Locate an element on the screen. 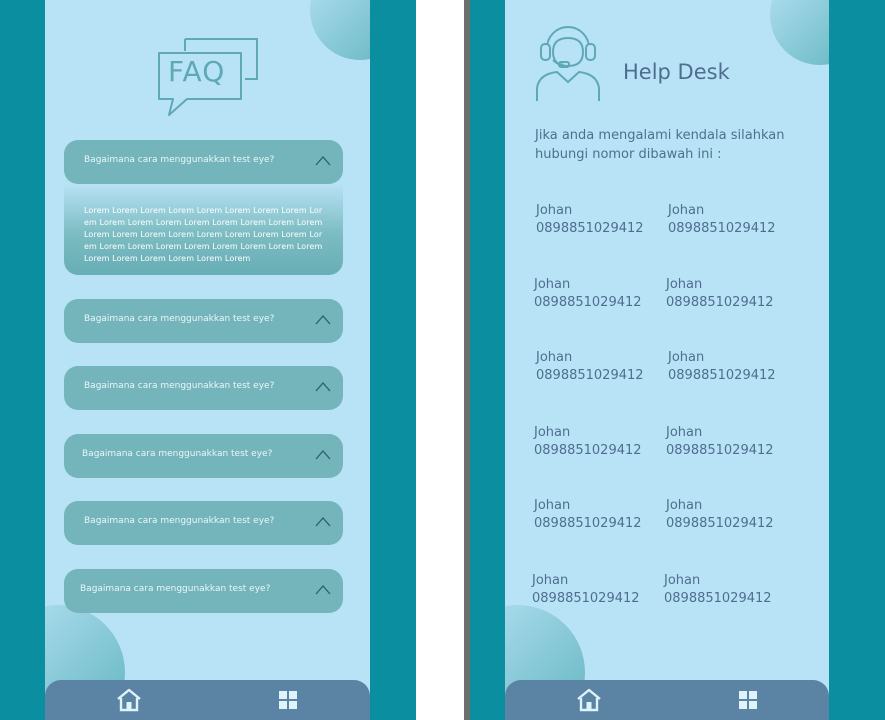  background-teal-far-right is located at coordinates (857, 360).